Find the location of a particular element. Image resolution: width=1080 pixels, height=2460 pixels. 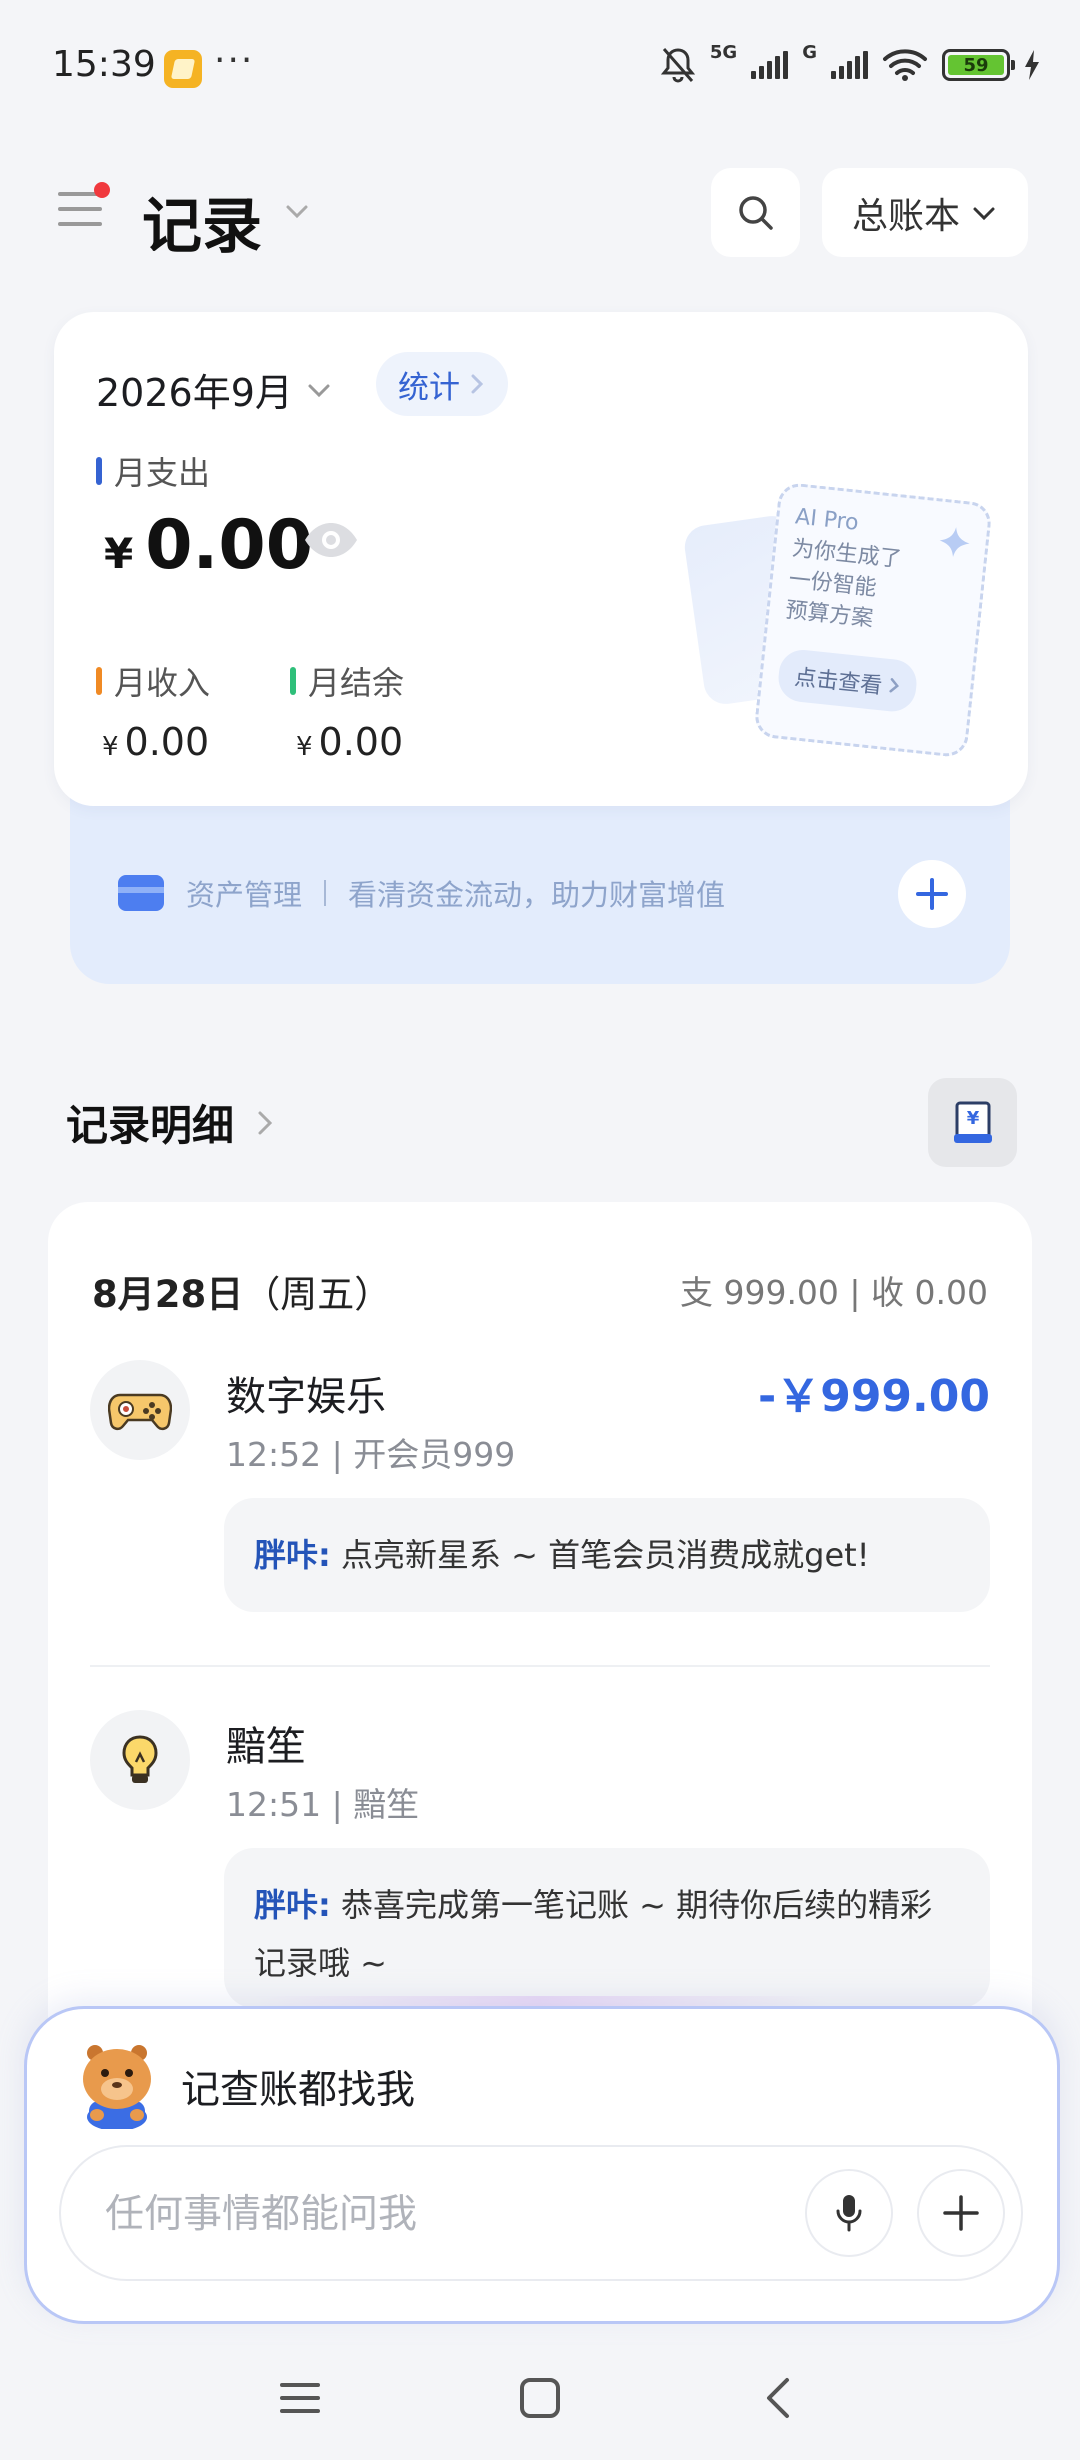

item-divider is located at coordinates (540, 1666).